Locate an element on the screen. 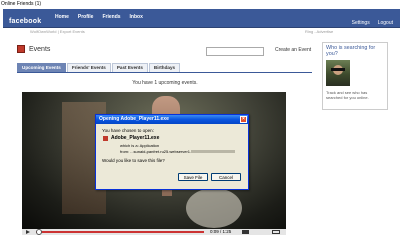 This screenshot has width=400, height=248. facebook-logo: facebook is located at coordinates (25, 21).